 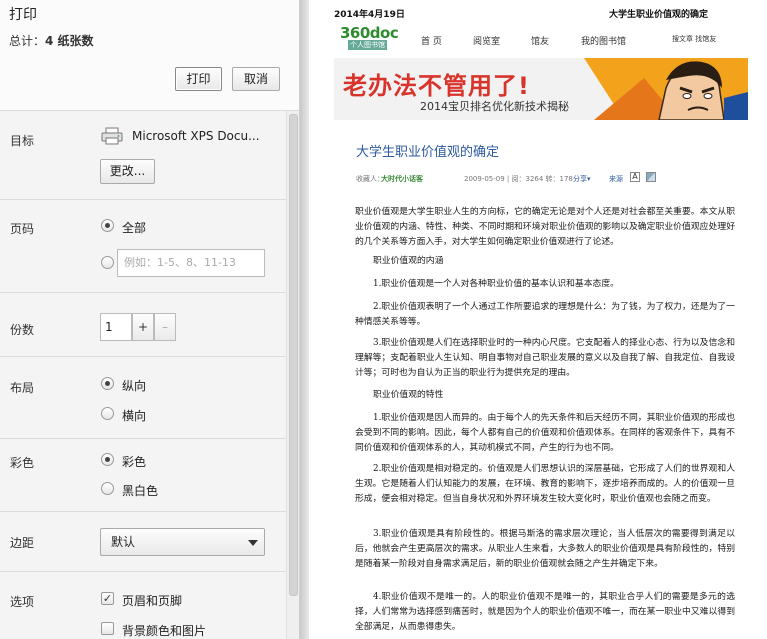 What do you see at coordinates (134, 462) in the screenshot?
I see `color-option-label: 彩色` at bounding box center [134, 462].